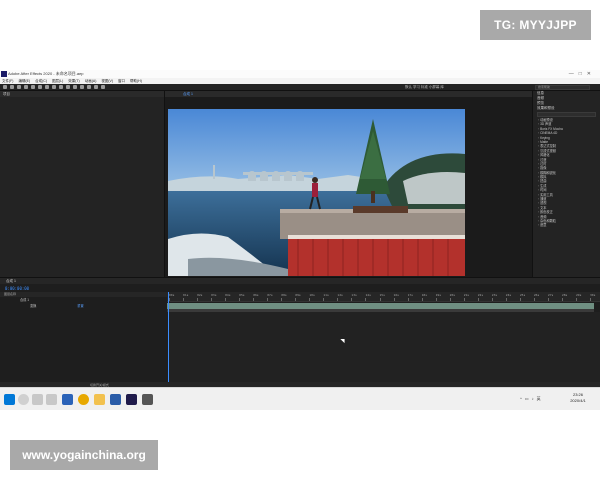 This screenshot has width=600, height=480. What do you see at coordinates (410, 295) in the screenshot?
I see `ruler-tick-label: 17s` at bounding box center [410, 295].